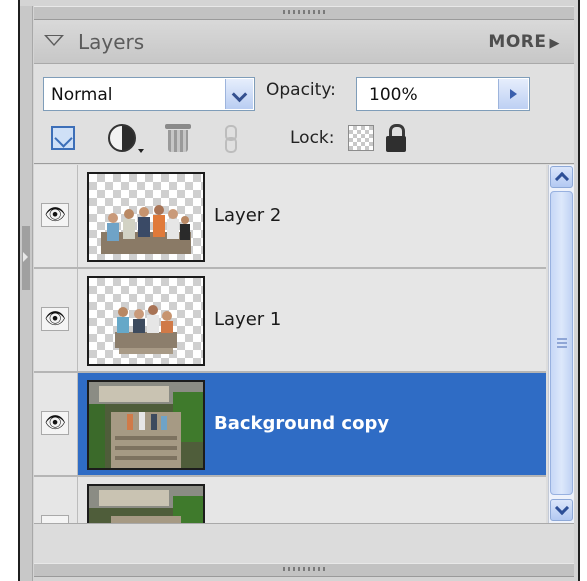 This screenshot has height=581, width=587. I want to click on panel-side-strip, so click(26, 293).